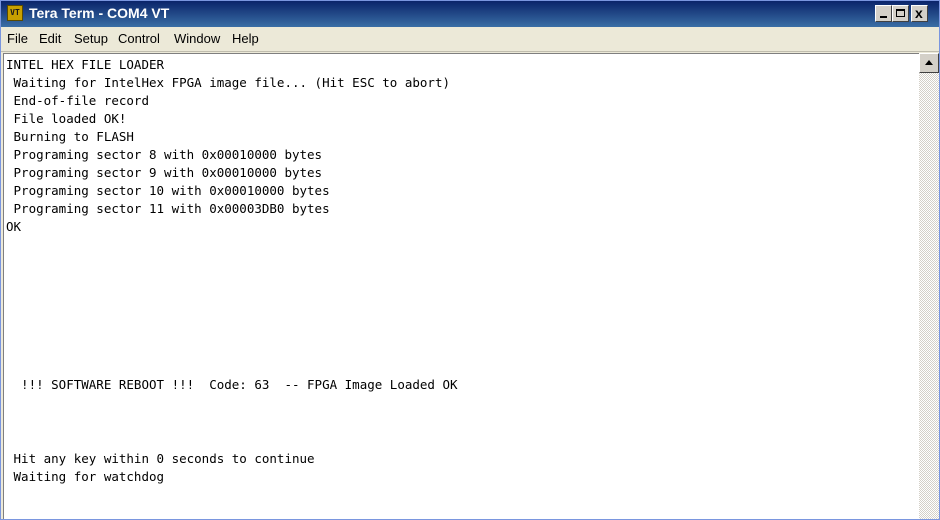  I want to click on minimize-button, so click(883, 13).